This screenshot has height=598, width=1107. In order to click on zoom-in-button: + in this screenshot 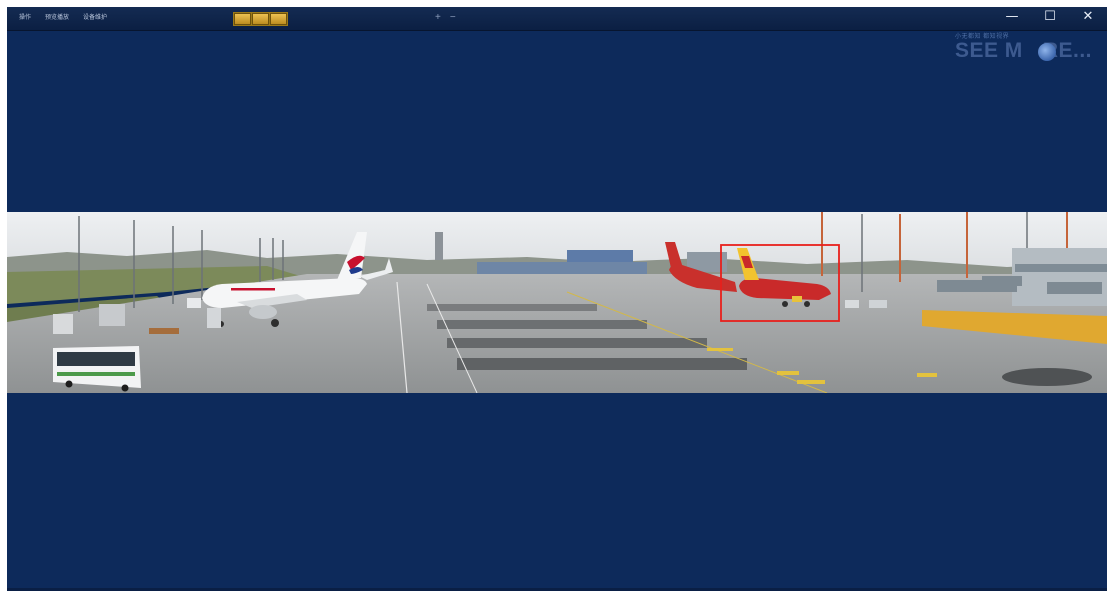, I will do `click(438, 17)`.